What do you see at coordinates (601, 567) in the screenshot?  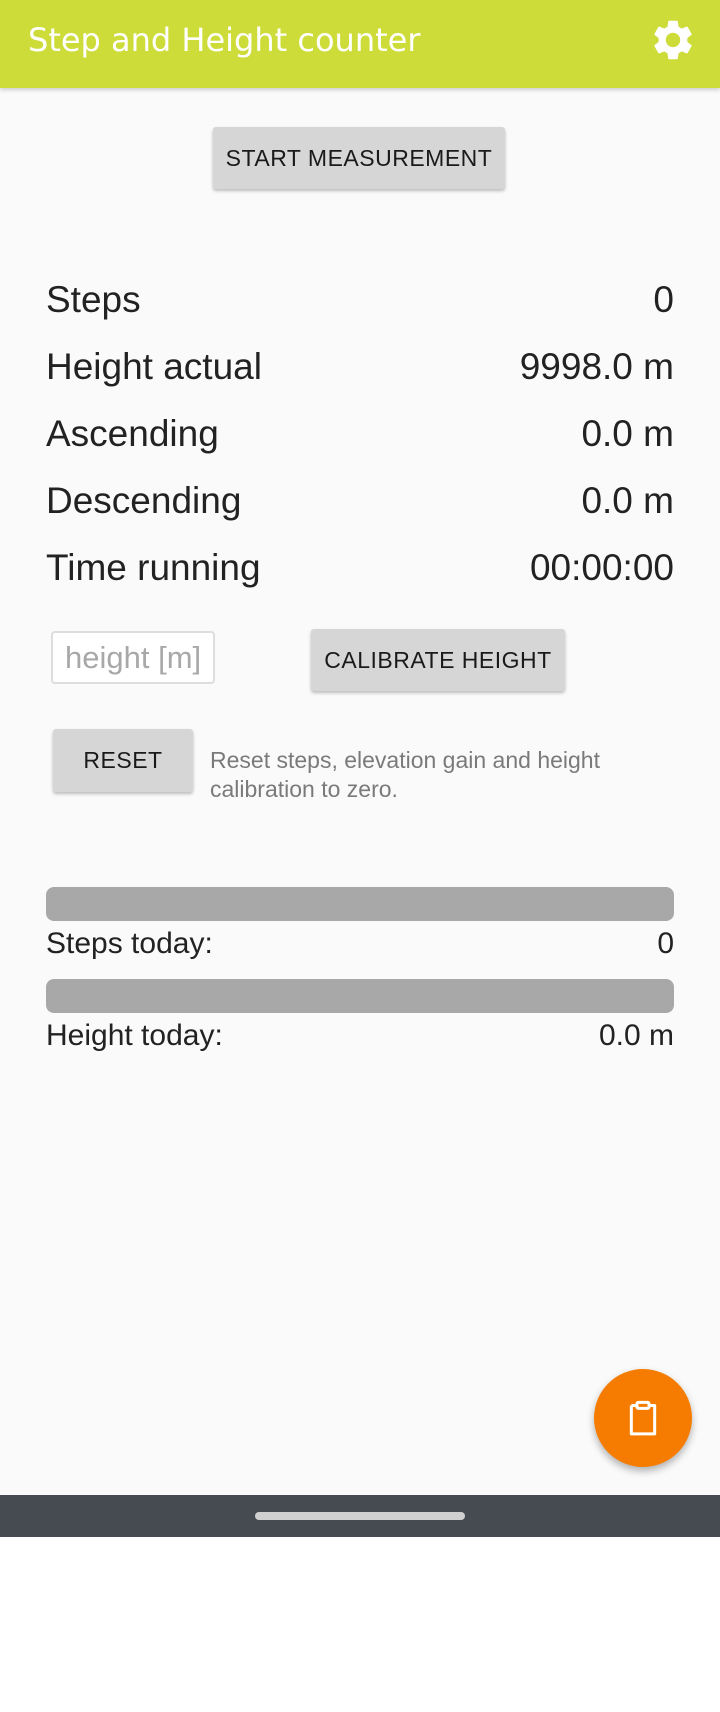 I see `stat-value: 00:00:00` at bounding box center [601, 567].